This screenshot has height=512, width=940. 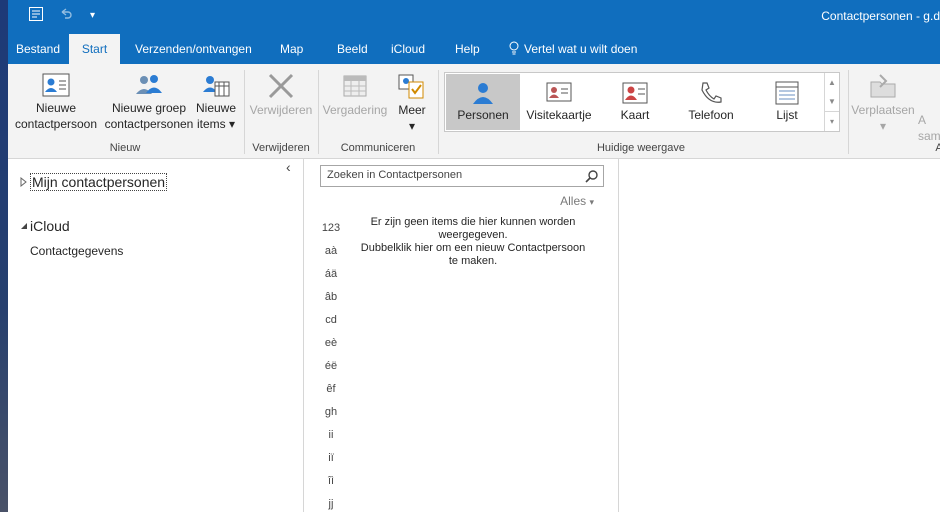 I want to click on group-label-nieuw: Nieuw, so click(x=125, y=148).